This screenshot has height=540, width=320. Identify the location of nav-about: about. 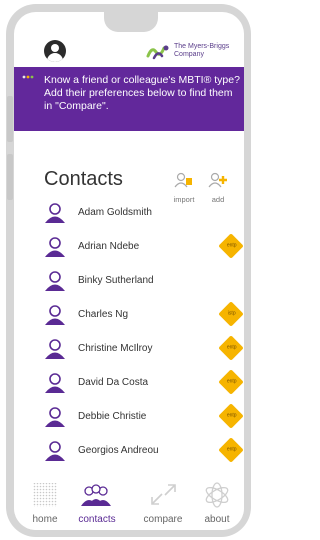
(217, 504).